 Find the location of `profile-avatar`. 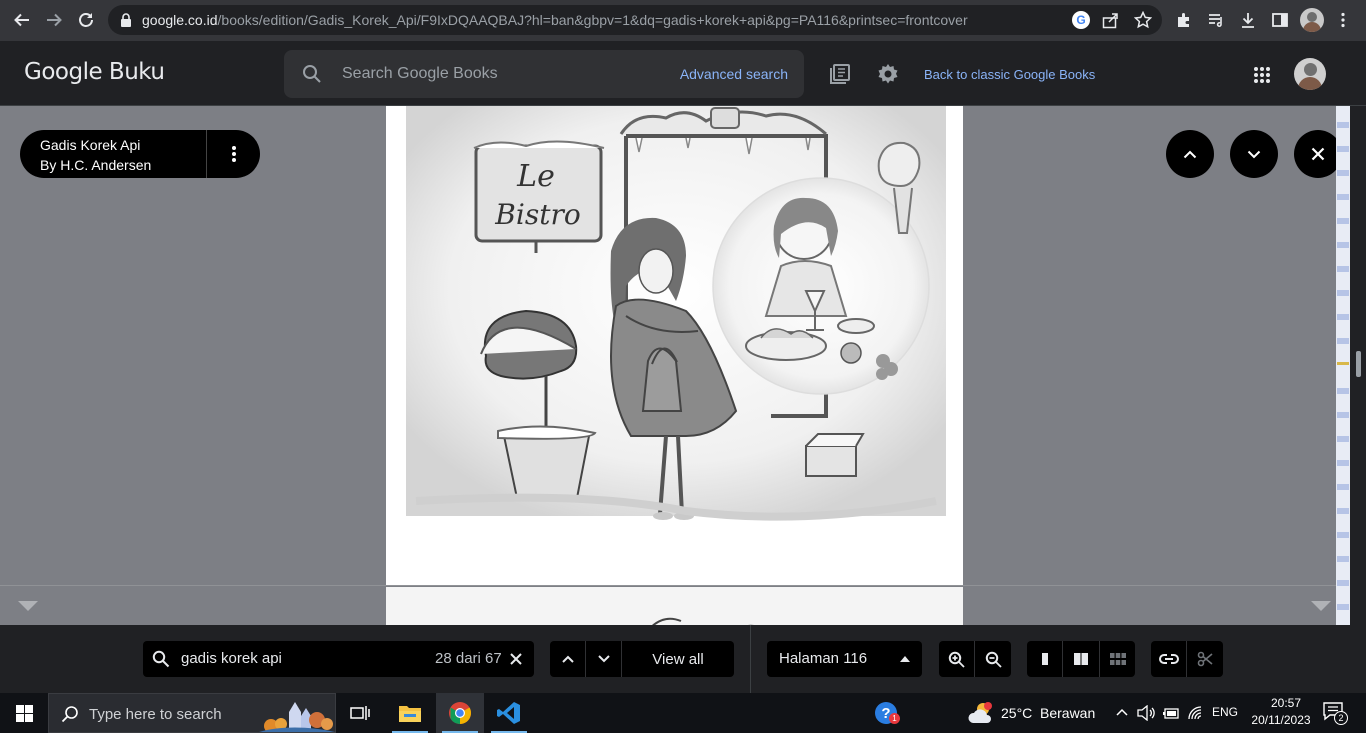

profile-avatar is located at coordinates (1312, 20).